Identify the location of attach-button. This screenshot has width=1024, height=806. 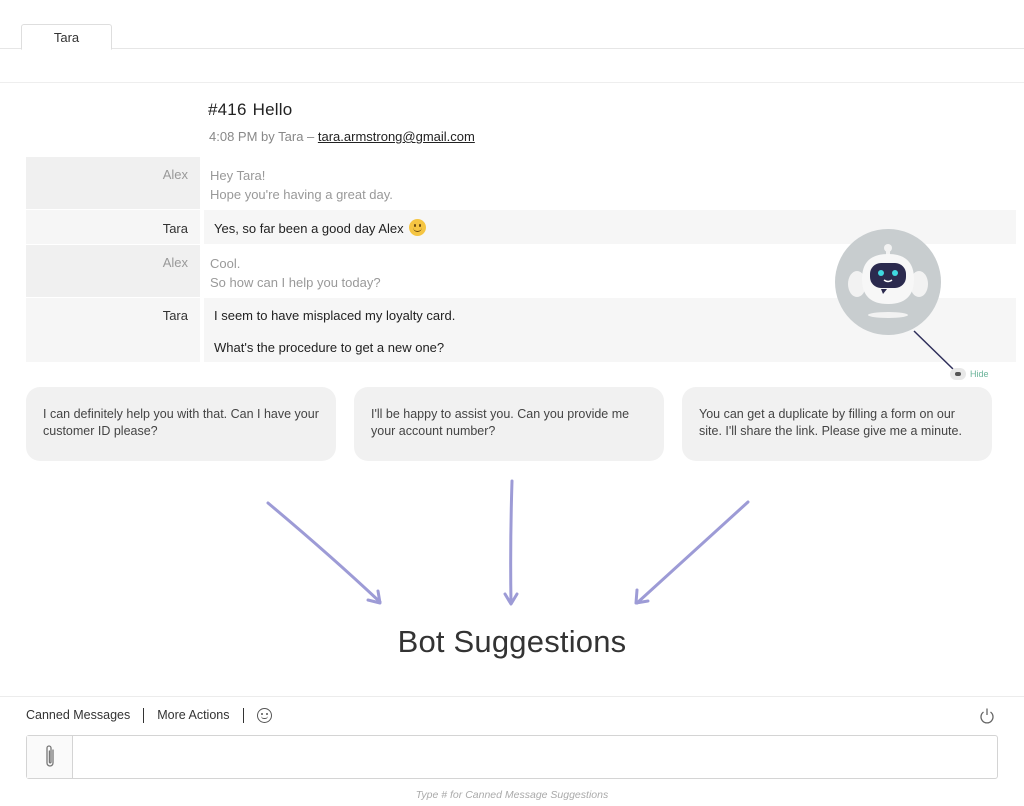
(50, 757).